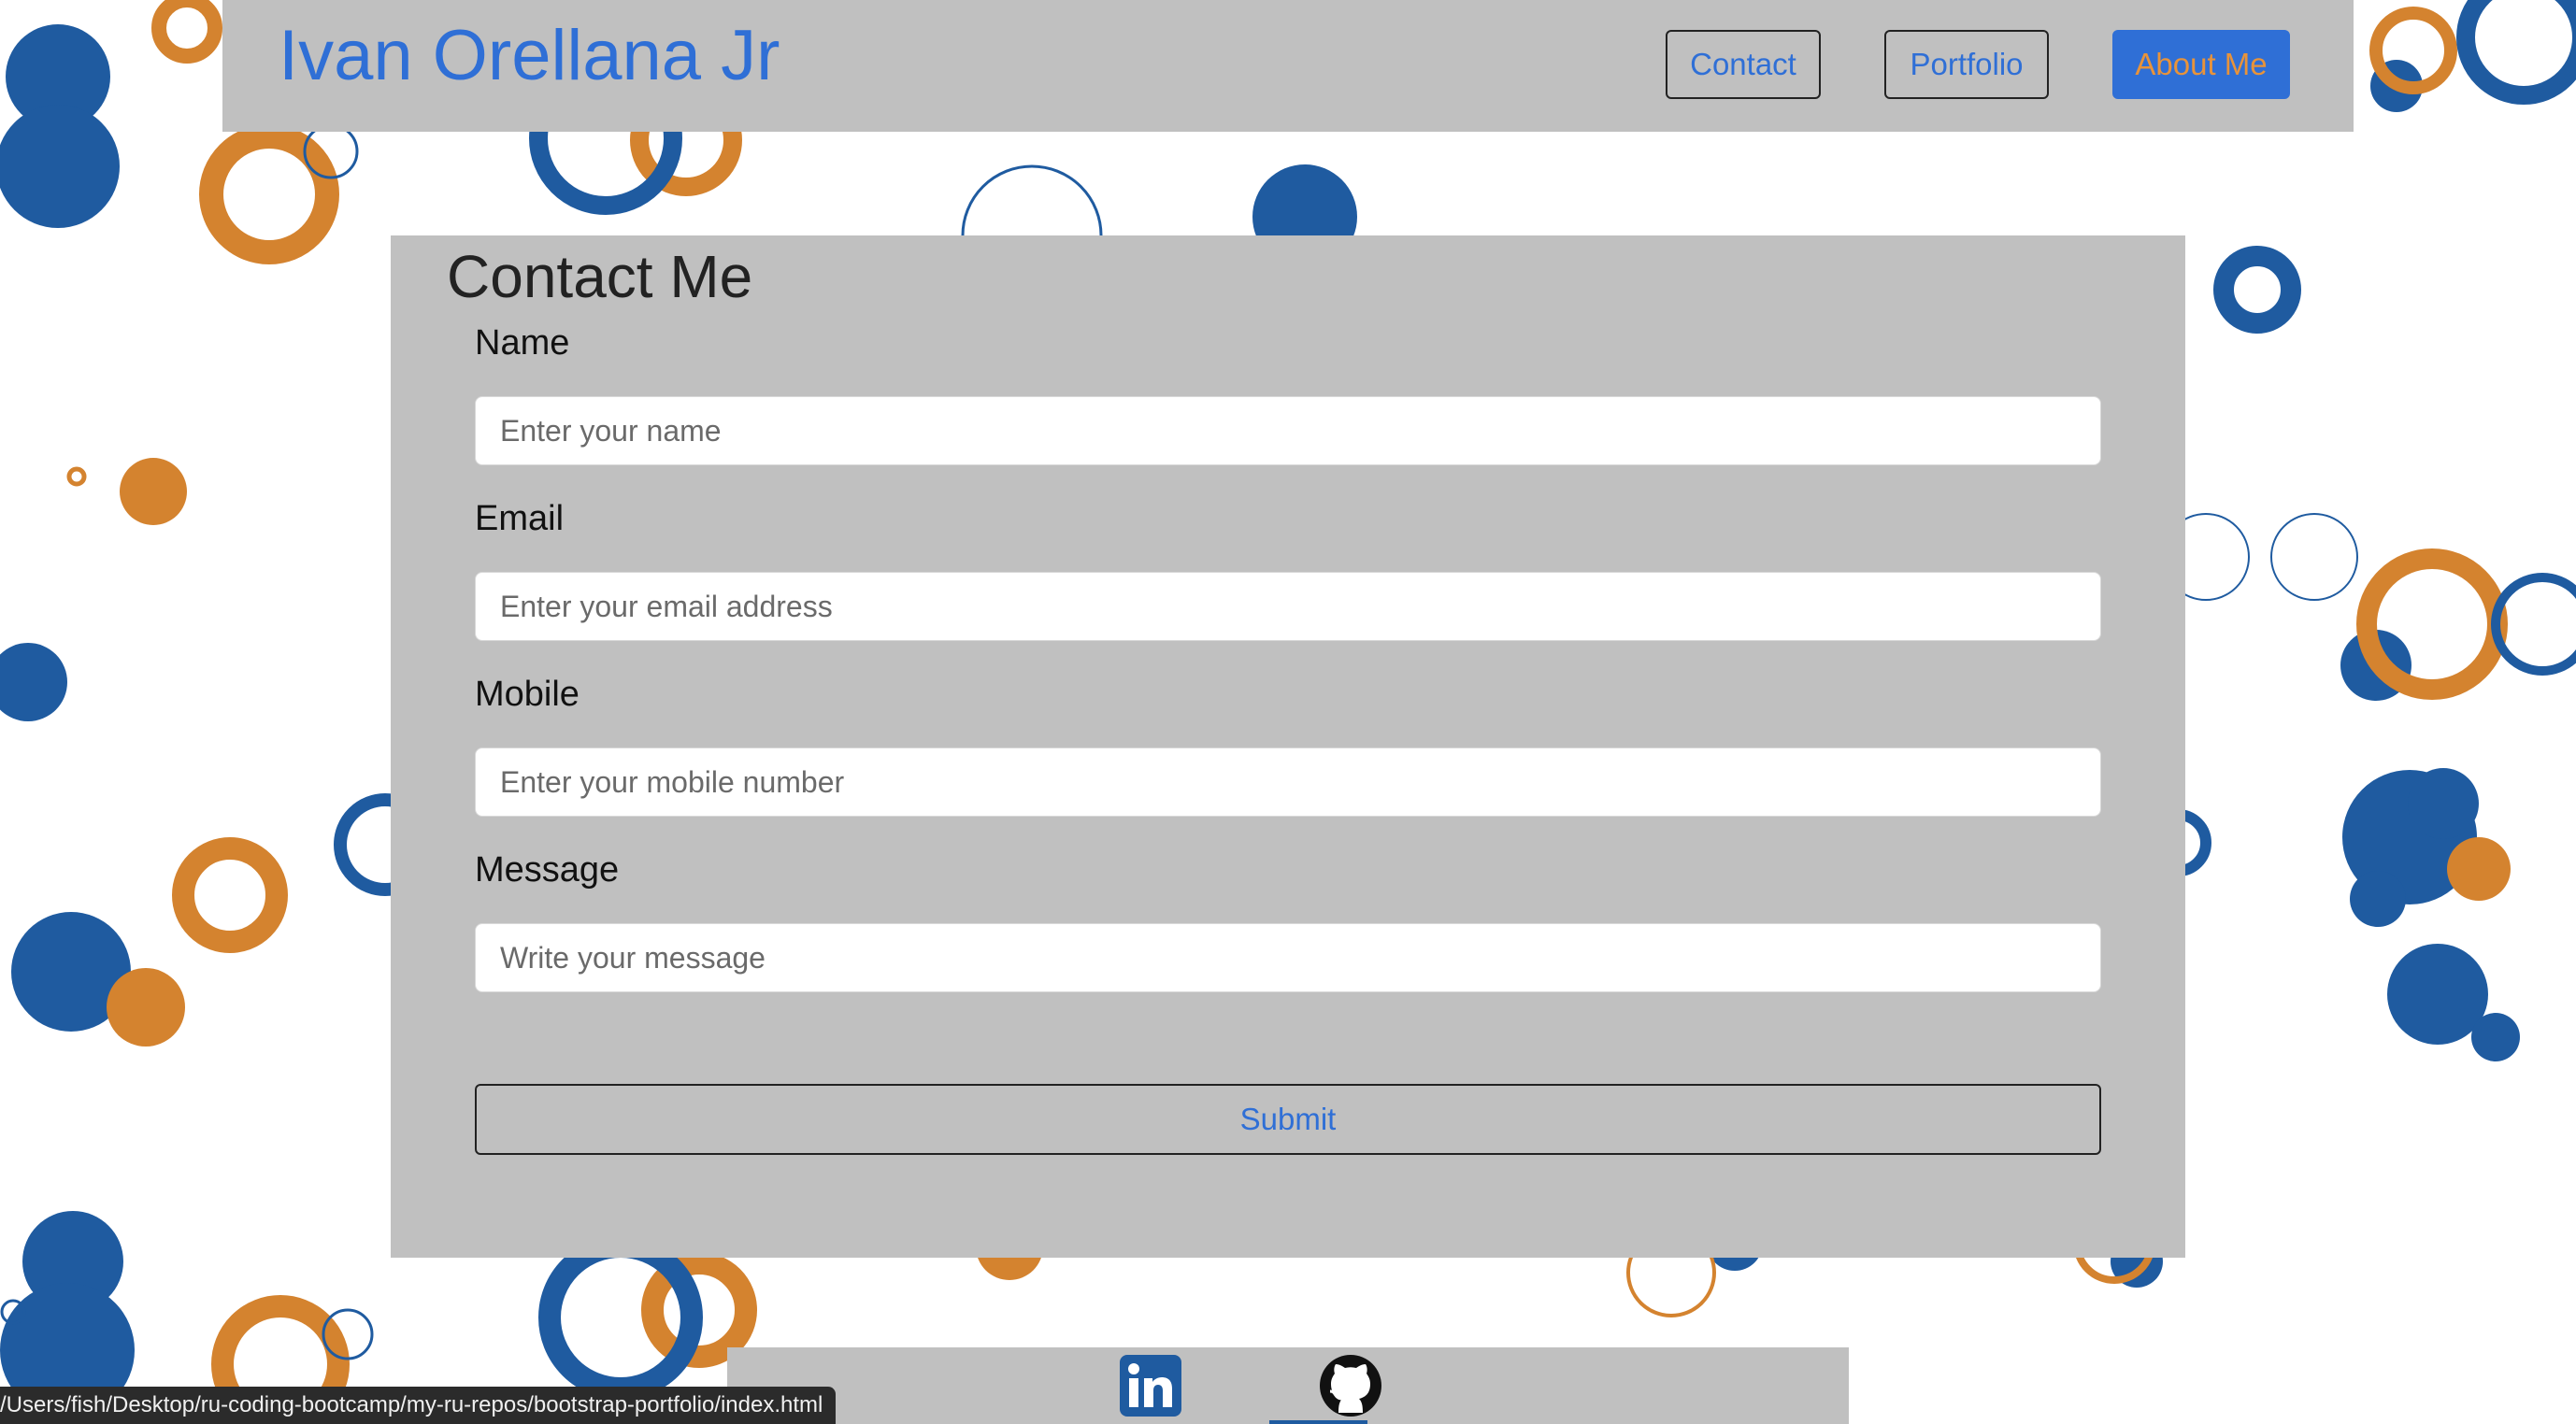 The height and width of the screenshot is (1424, 2576). Describe the element at coordinates (547, 870) in the screenshot. I see `message-label: Message` at that location.